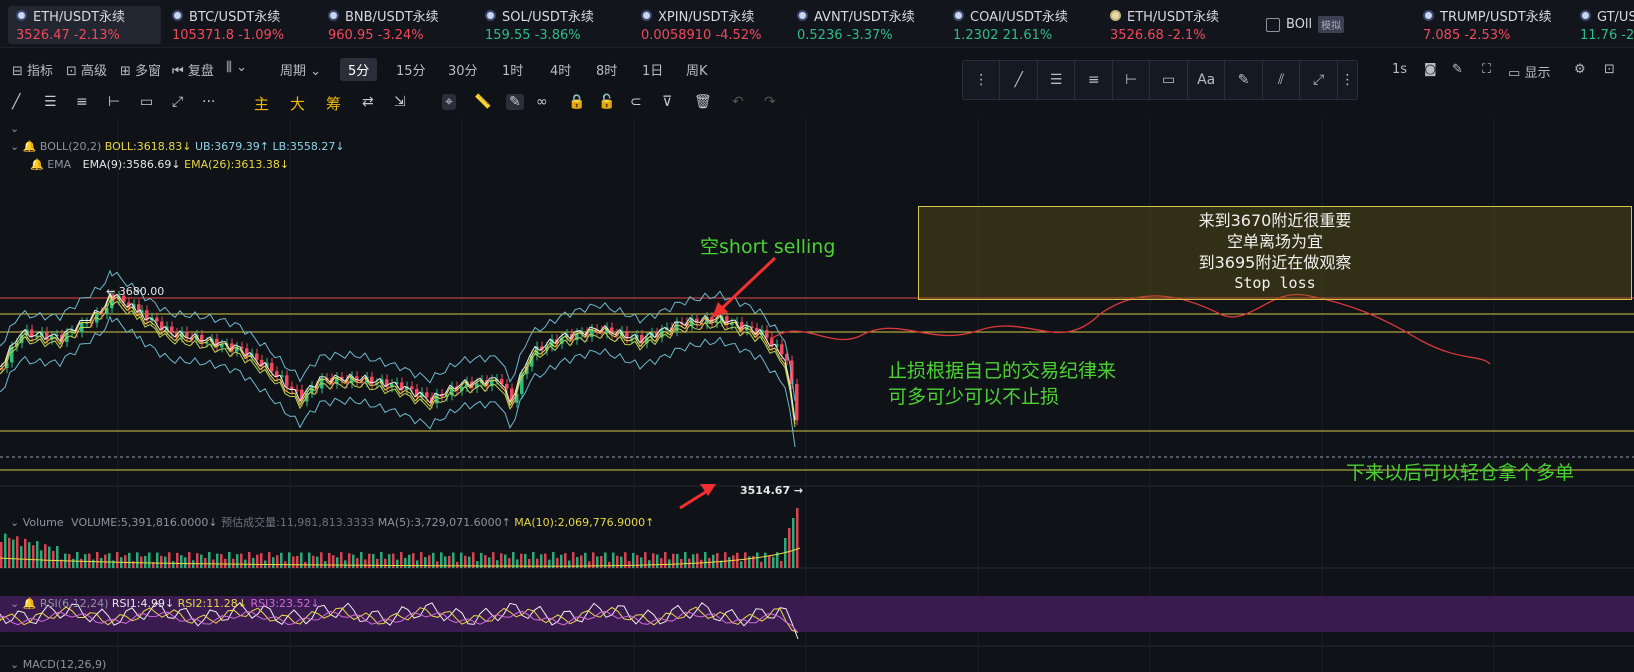 The height and width of the screenshot is (672, 1634). I want to click on ticker-change: -3.86%, so click(557, 35).